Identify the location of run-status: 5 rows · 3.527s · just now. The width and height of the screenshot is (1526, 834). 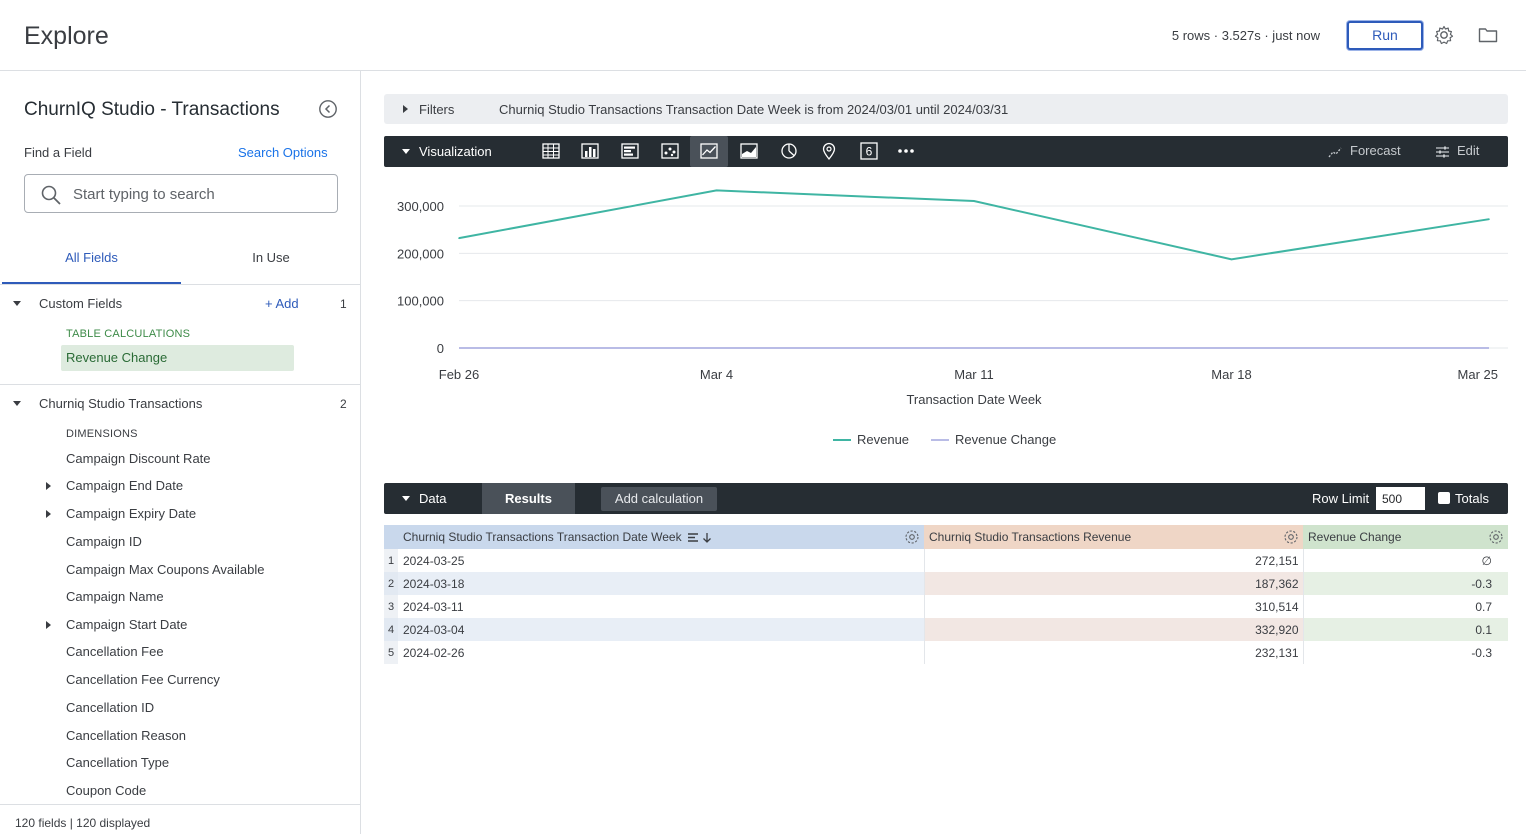
(1245, 35).